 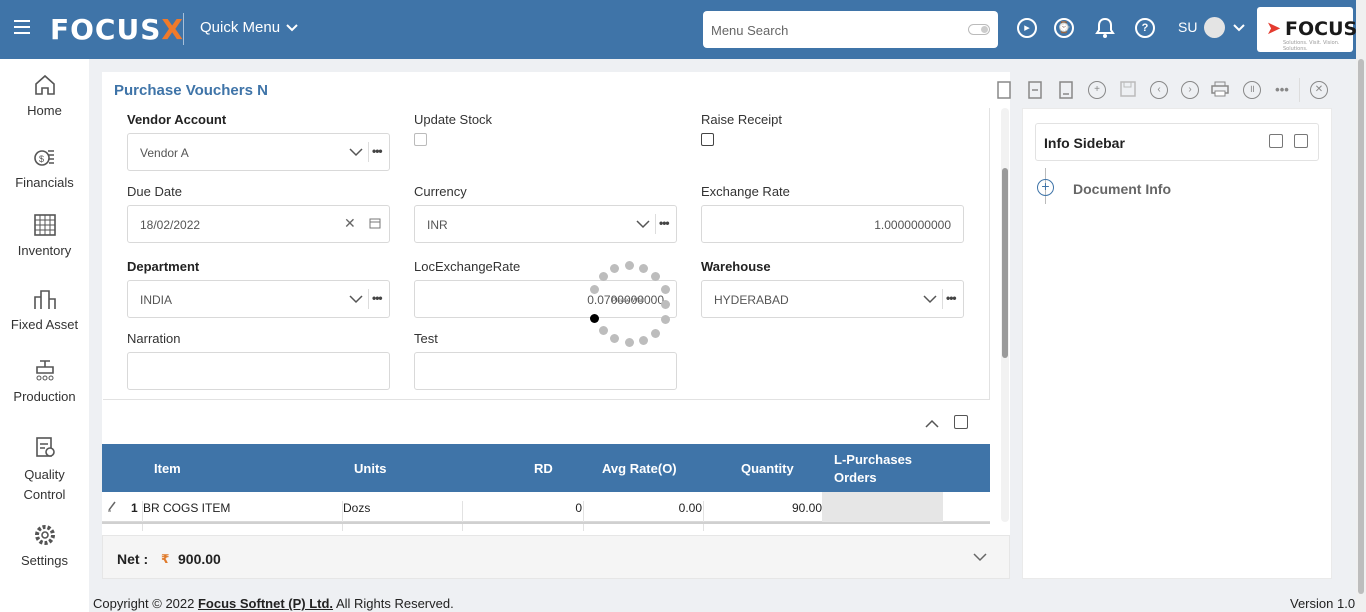 I want to click on calendar-icon, so click(x=375, y=223).